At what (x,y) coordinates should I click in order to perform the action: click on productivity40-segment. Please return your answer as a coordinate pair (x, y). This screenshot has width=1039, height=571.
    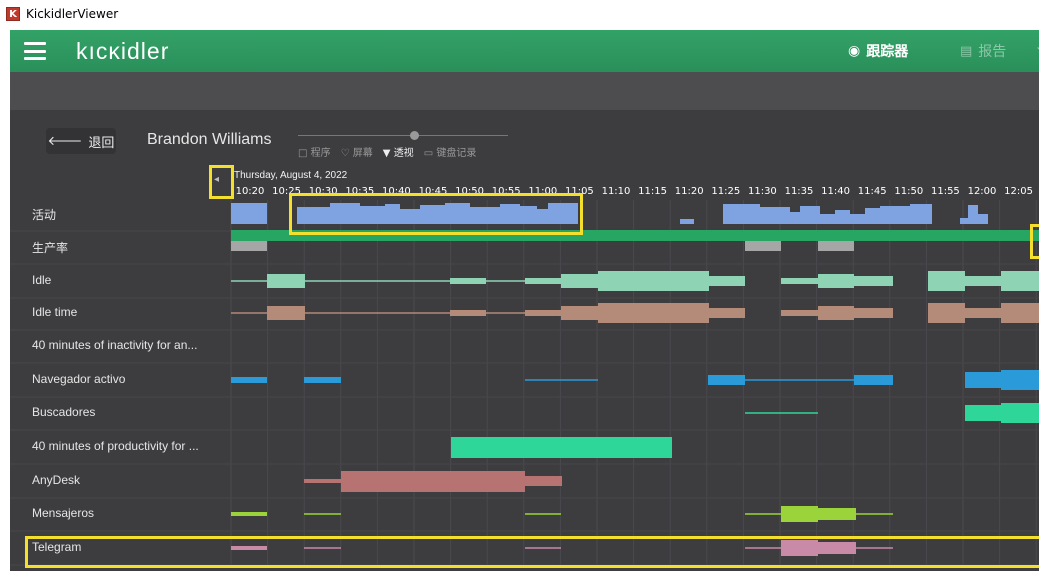
    Looking at the image, I should click on (561, 447).